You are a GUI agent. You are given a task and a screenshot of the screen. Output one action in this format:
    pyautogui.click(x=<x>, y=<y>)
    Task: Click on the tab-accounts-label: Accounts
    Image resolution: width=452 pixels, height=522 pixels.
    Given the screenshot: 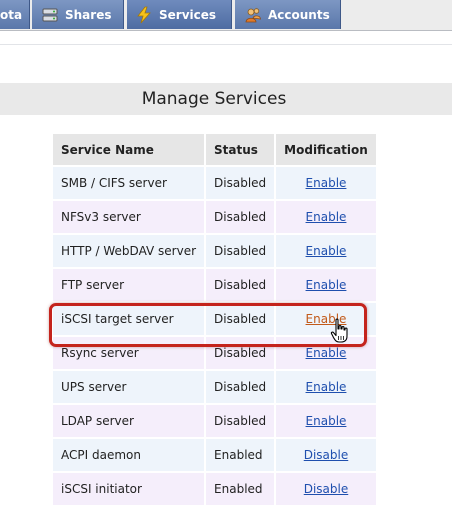 What is the action you would take?
    pyautogui.click(x=299, y=14)
    